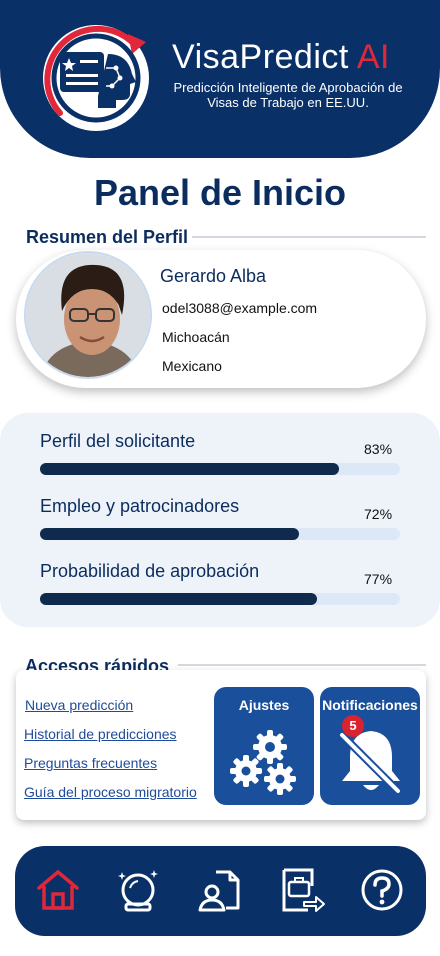 This screenshot has height=956, width=440. I want to click on profile-email: odel3088@example.com, so click(240, 308).